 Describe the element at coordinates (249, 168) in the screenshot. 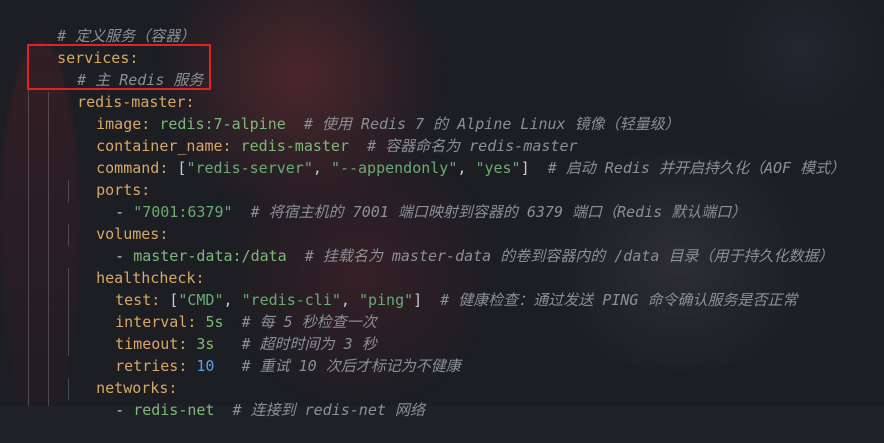

I see `string: "redis-server"` at that location.